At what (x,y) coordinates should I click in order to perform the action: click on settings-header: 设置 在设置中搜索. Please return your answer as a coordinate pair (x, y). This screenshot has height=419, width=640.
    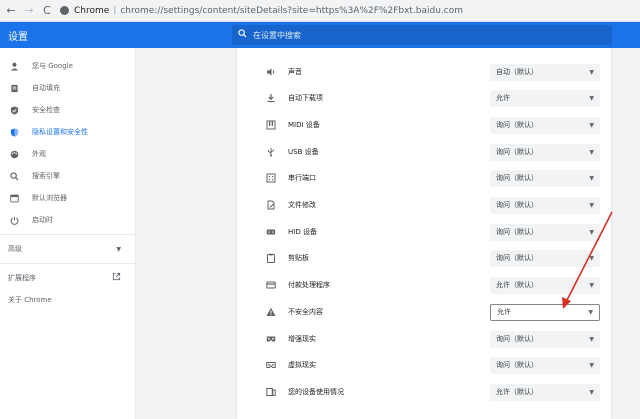
    Looking at the image, I should click on (320, 35).